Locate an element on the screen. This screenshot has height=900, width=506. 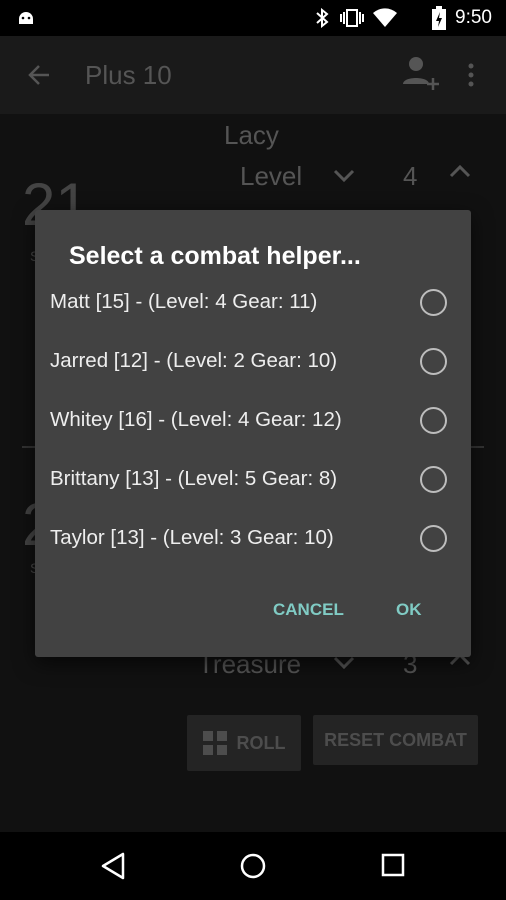
reset-label: RESET COMBAT is located at coordinates (395, 739).